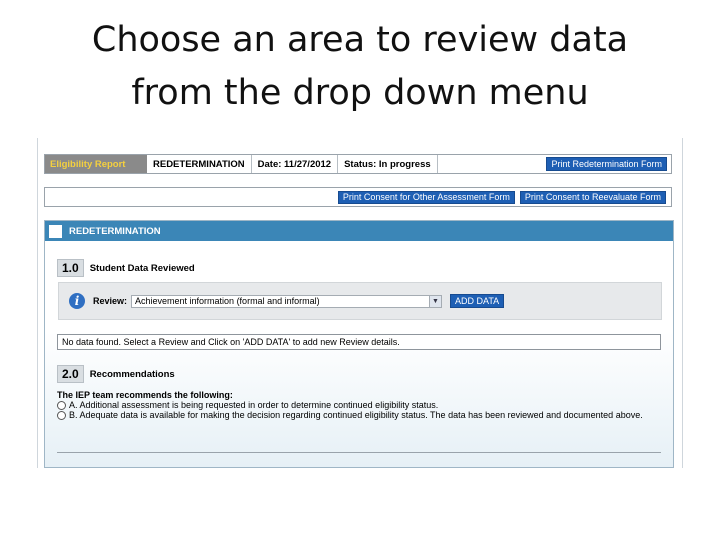 This screenshot has height=540, width=720. I want to click on option-b-radio, so click(61, 415).